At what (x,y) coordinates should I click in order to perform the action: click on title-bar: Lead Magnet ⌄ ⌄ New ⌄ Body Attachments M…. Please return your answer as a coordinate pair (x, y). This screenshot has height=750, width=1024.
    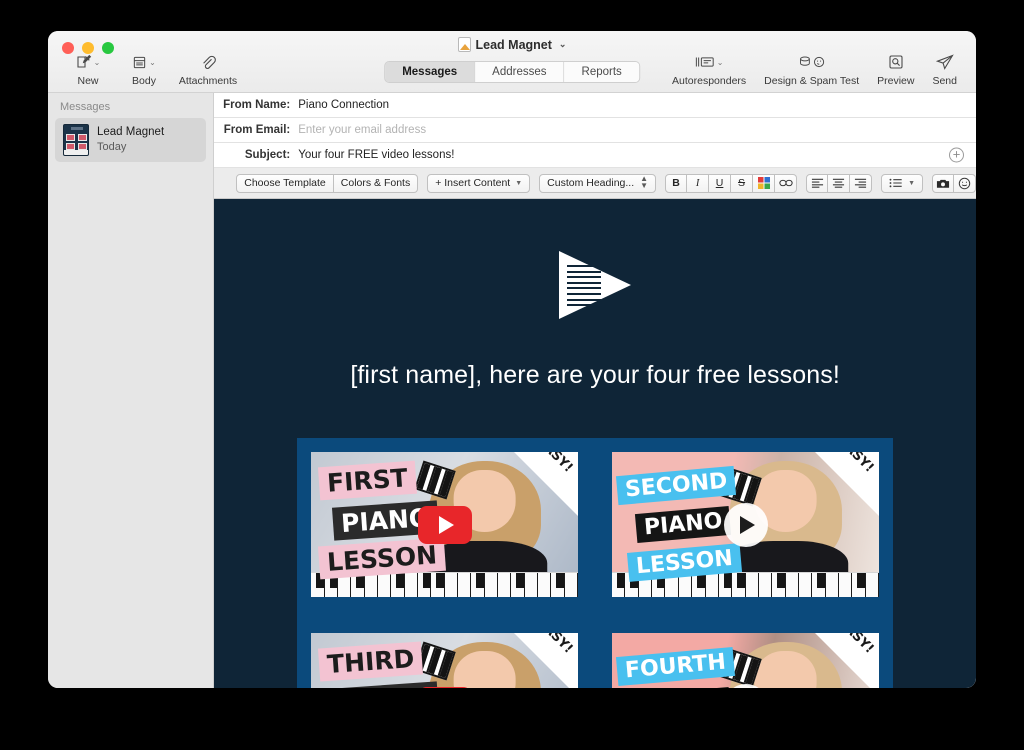
    Looking at the image, I should click on (512, 62).